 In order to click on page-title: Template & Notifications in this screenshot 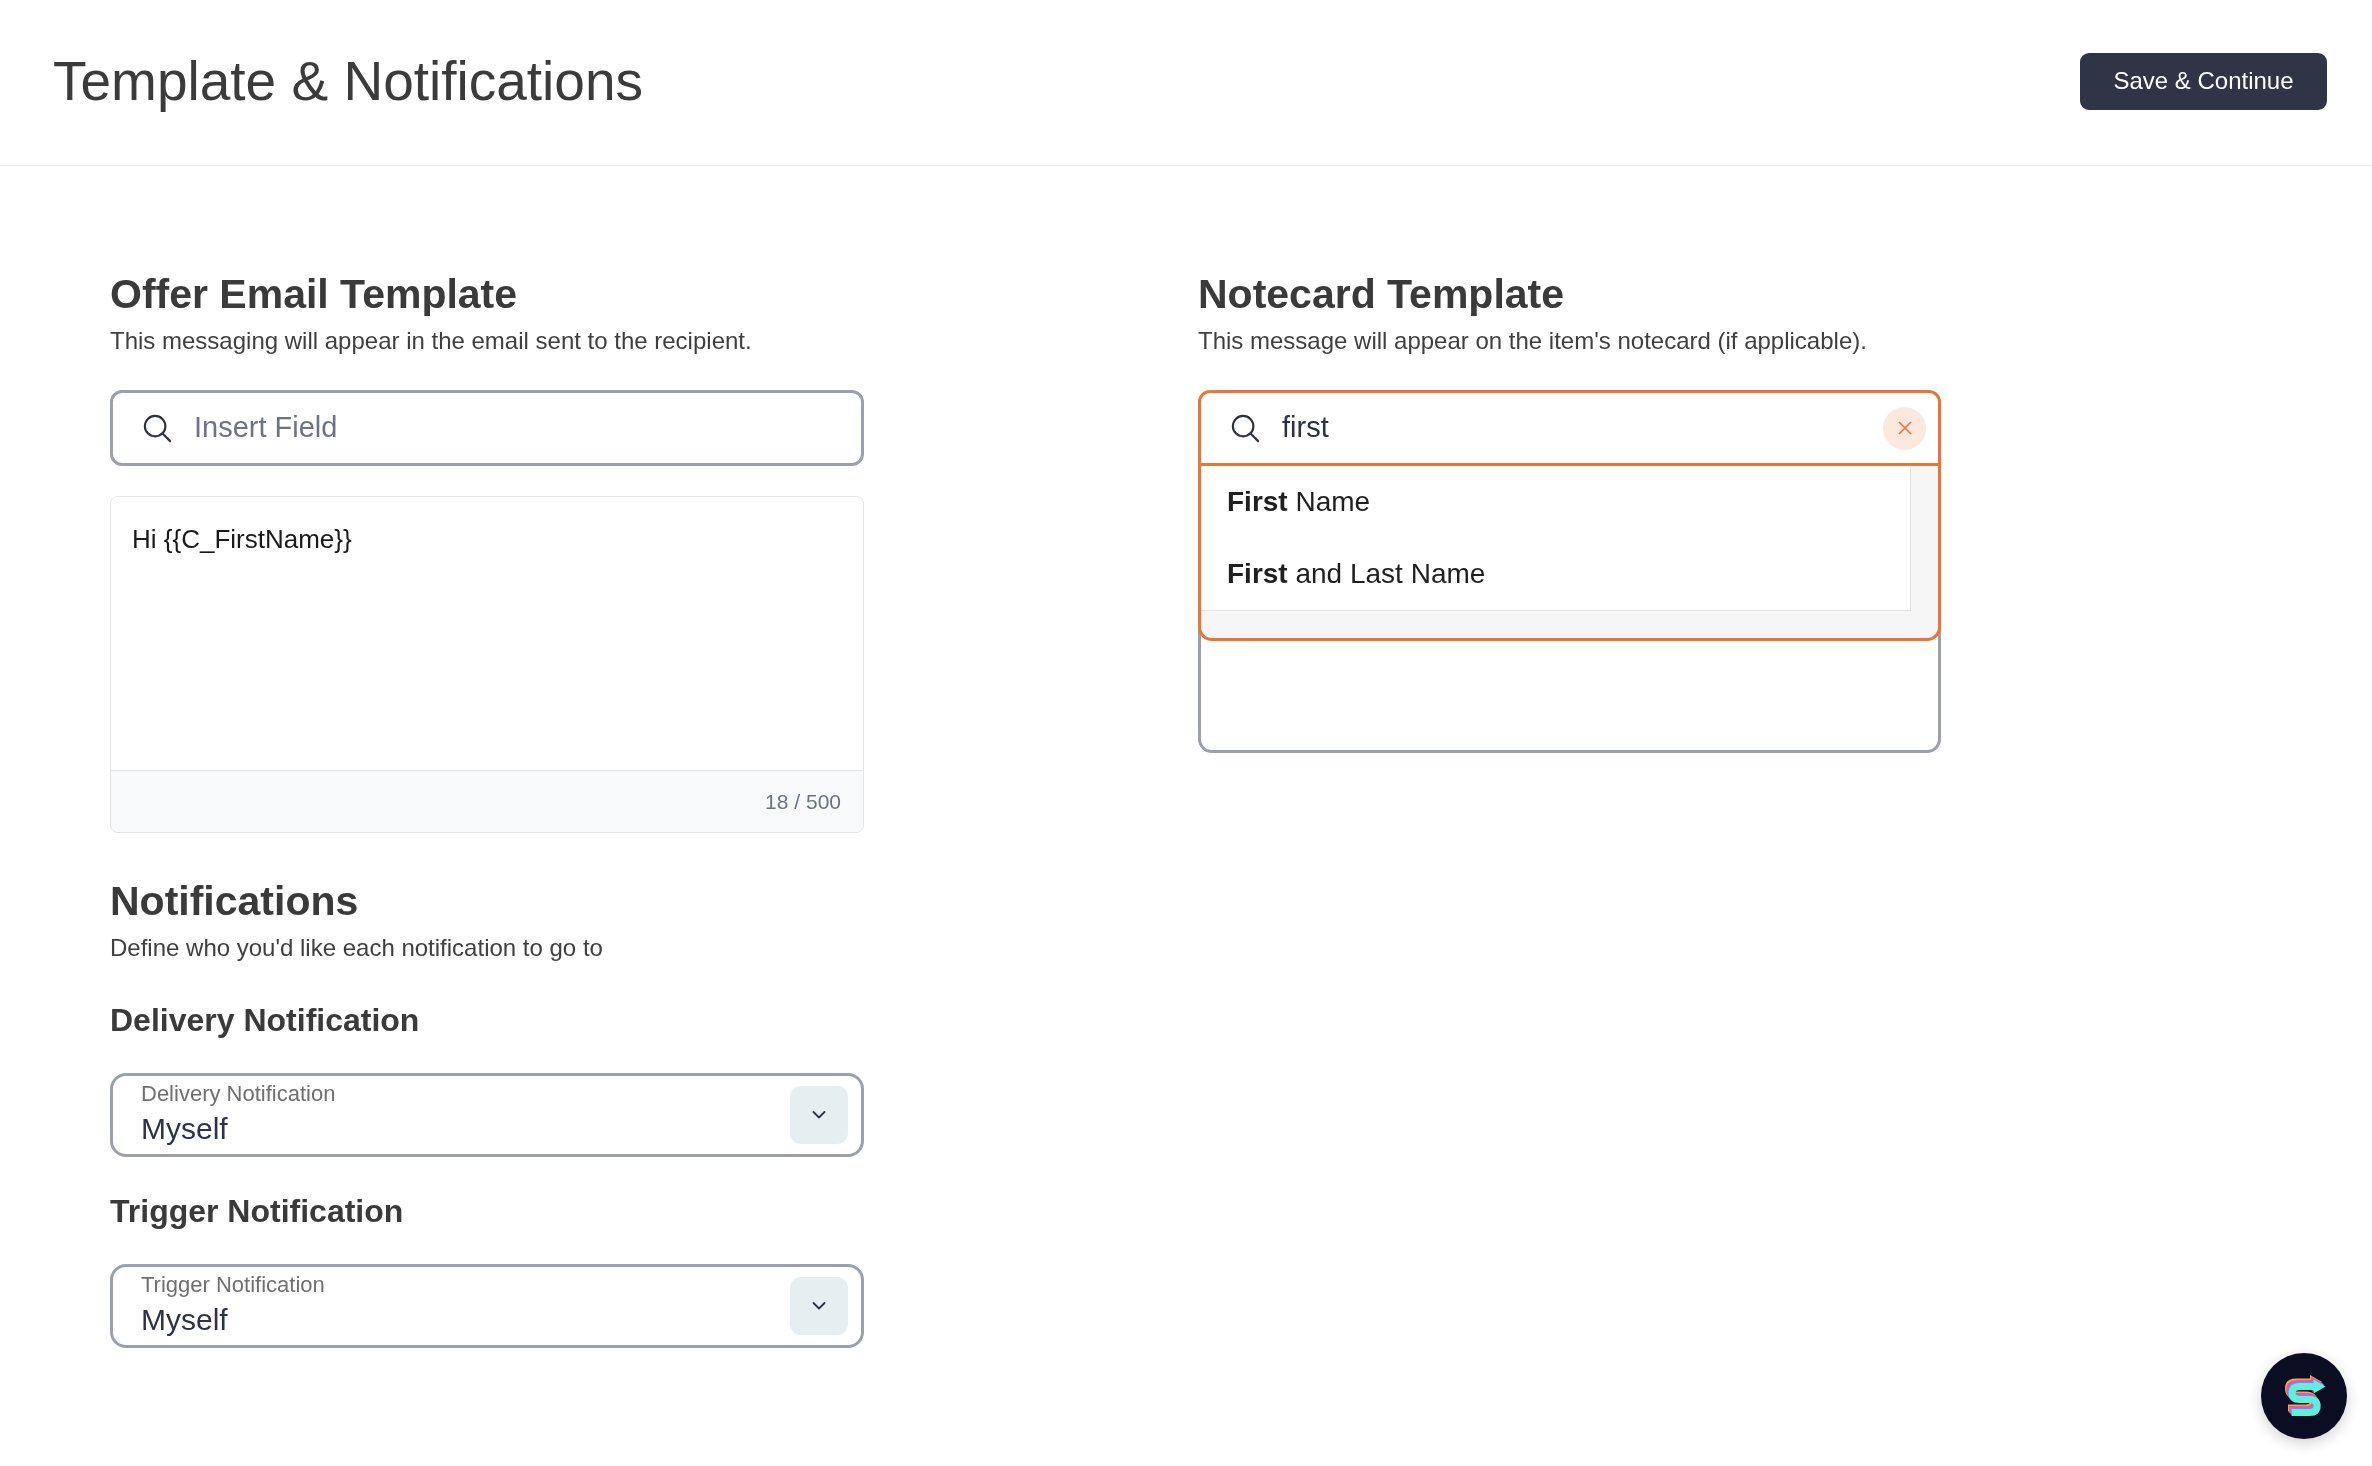, I will do `click(348, 81)`.